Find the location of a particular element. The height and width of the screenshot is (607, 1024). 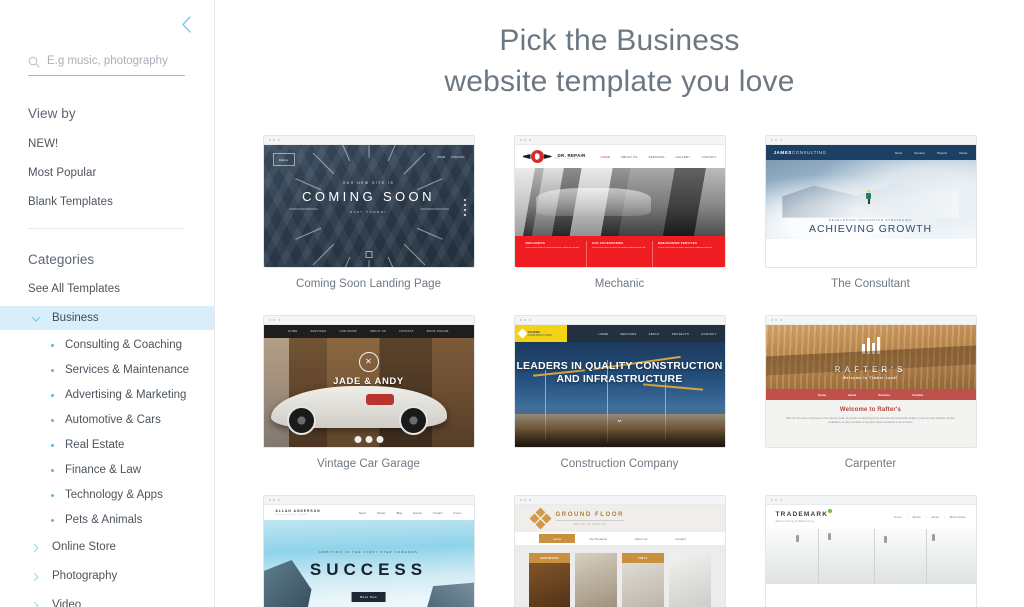

chevron-down-icon: ⌄ is located at coordinates (619, 419).